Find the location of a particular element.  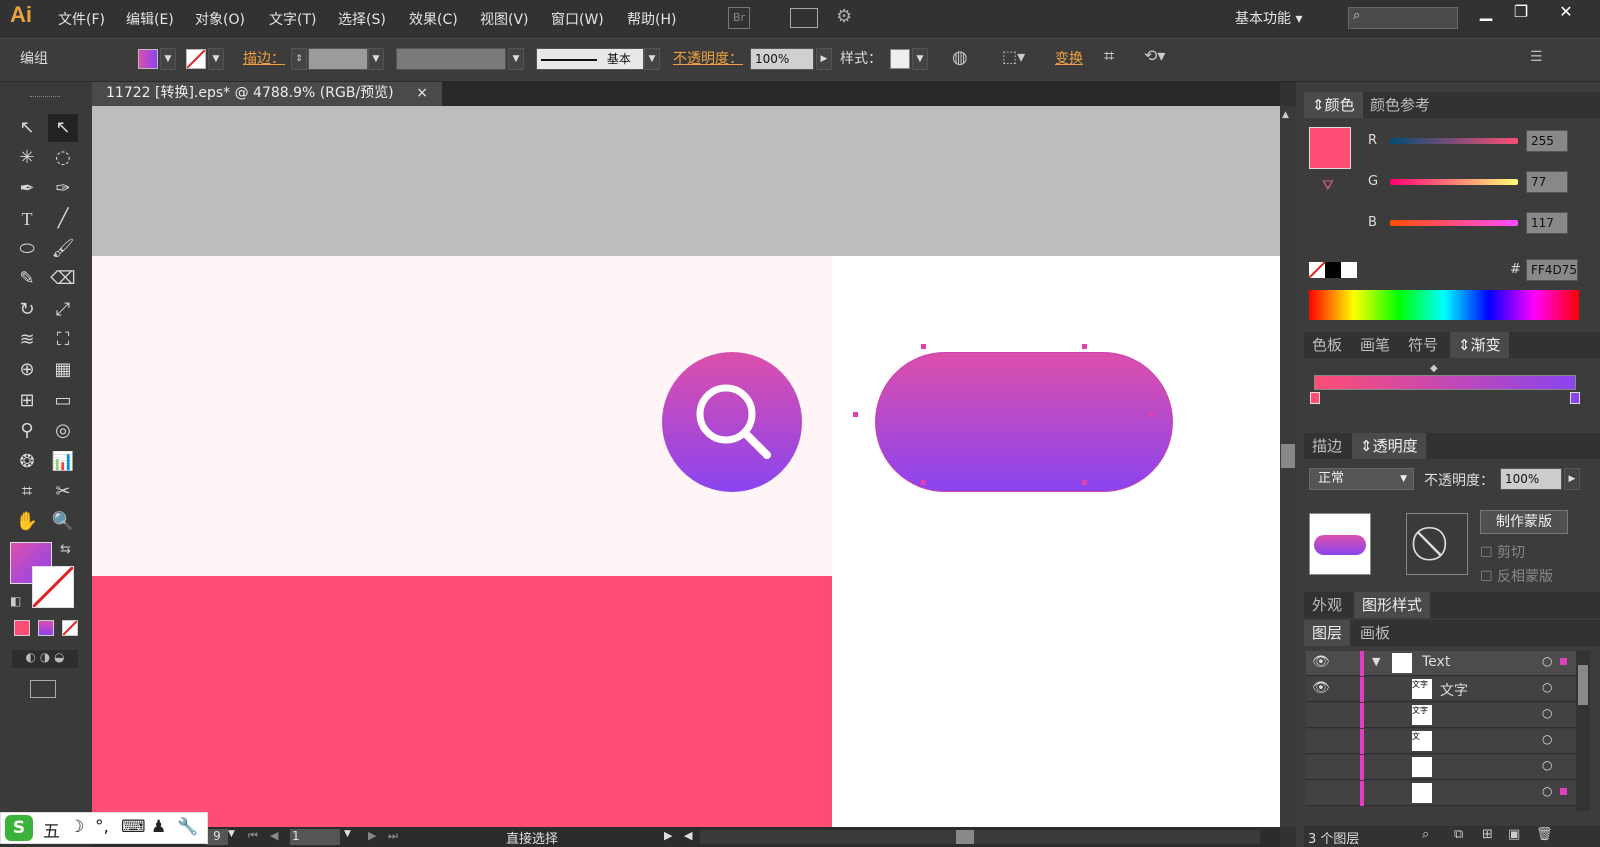

rotate-tool-icon: ↻ is located at coordinates (27, 310).